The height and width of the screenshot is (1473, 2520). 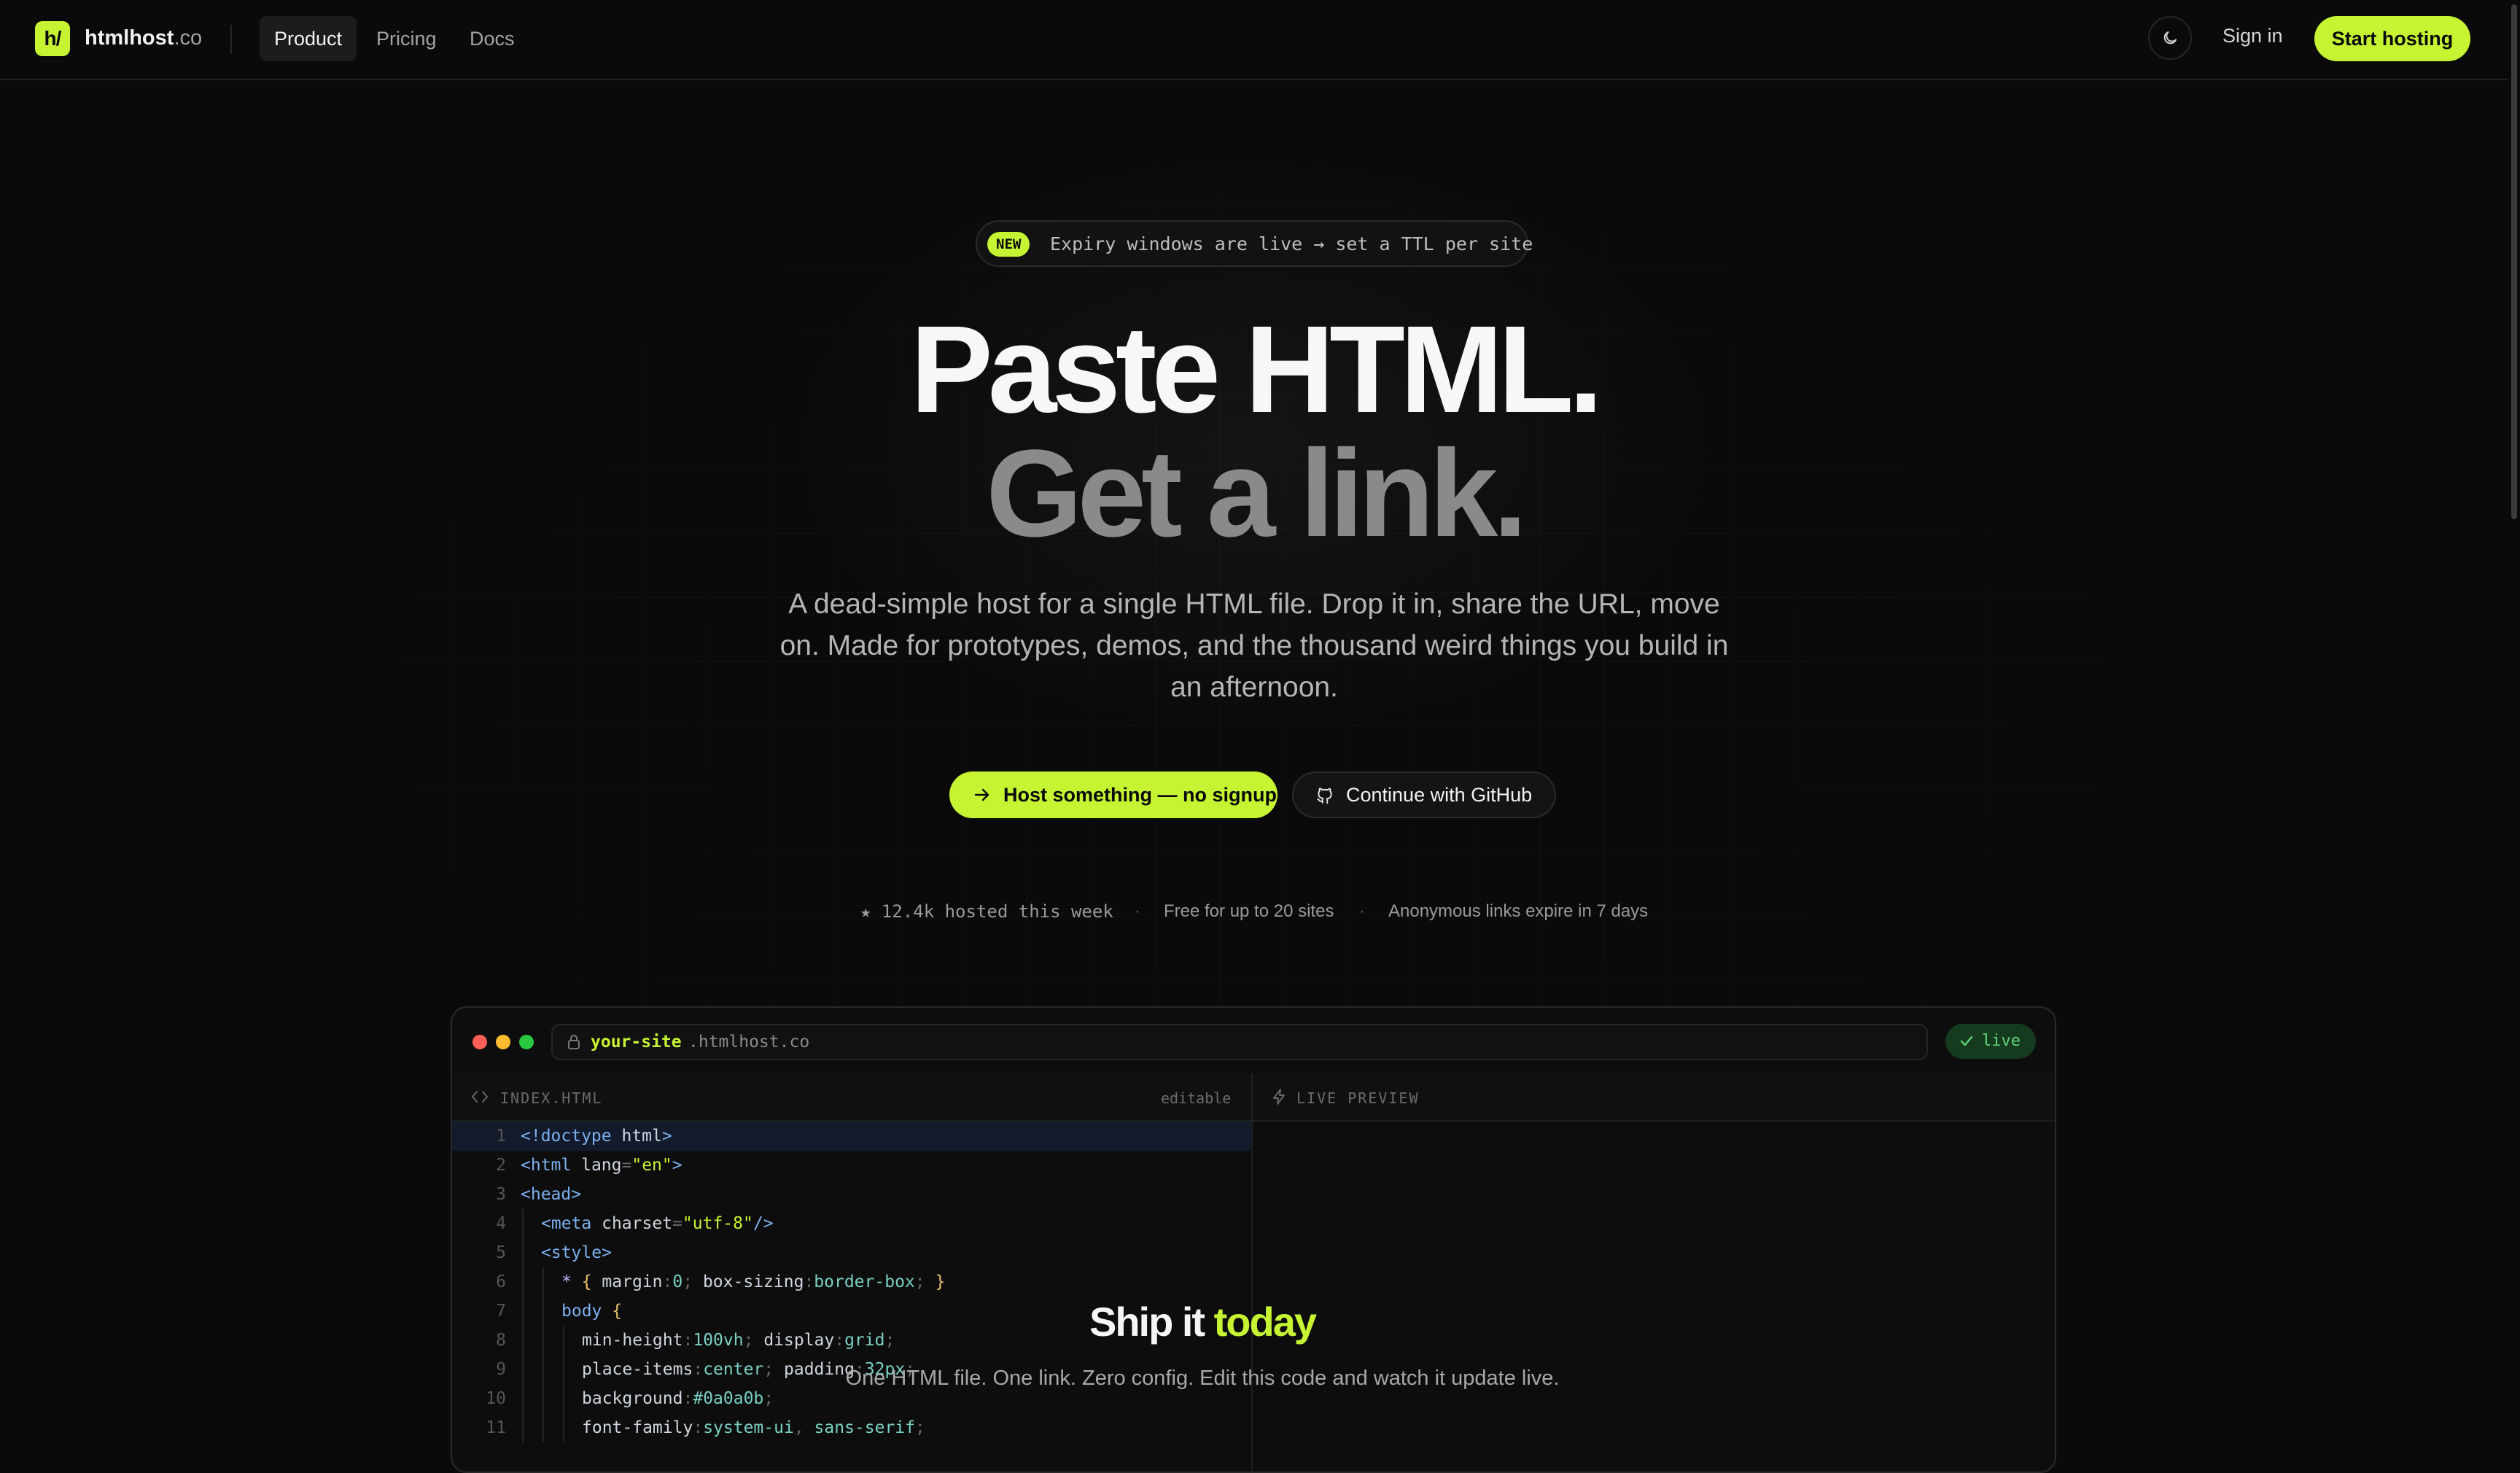 I want to click on logo-name: htmlhost, so click(x=129, y=38).